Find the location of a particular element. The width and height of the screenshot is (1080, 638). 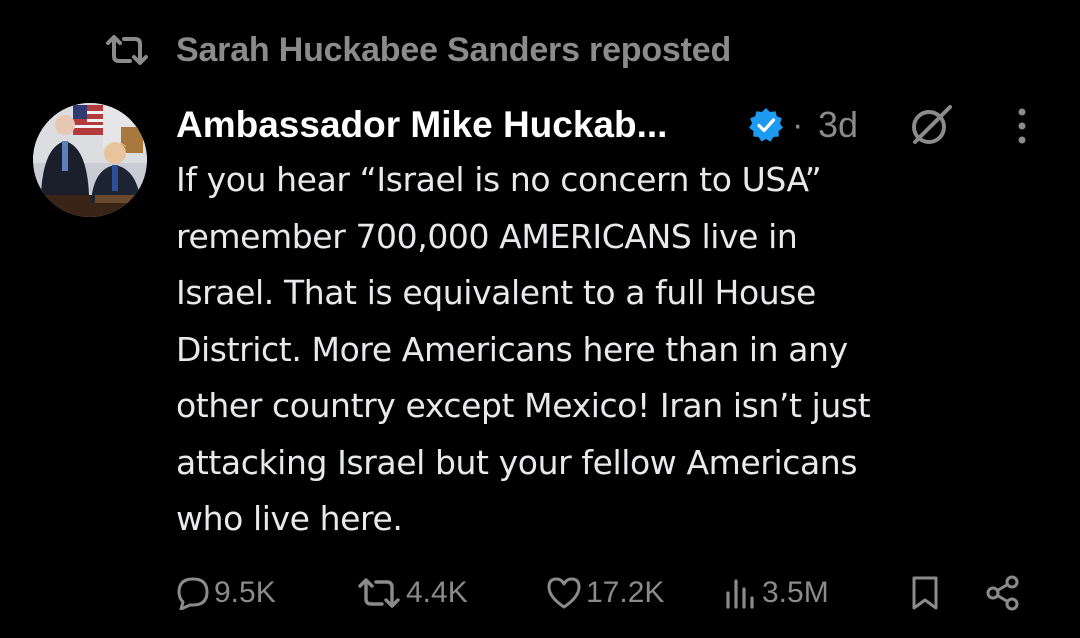

post-header: Ambassador Mike Huckab... · 3d is located at coordinates (616, 125).